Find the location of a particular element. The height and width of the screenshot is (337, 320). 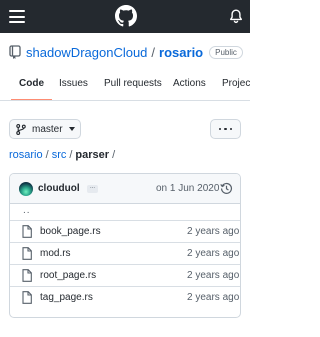

file-name-link: tag_page.rs is located at coordinates (66, 297).